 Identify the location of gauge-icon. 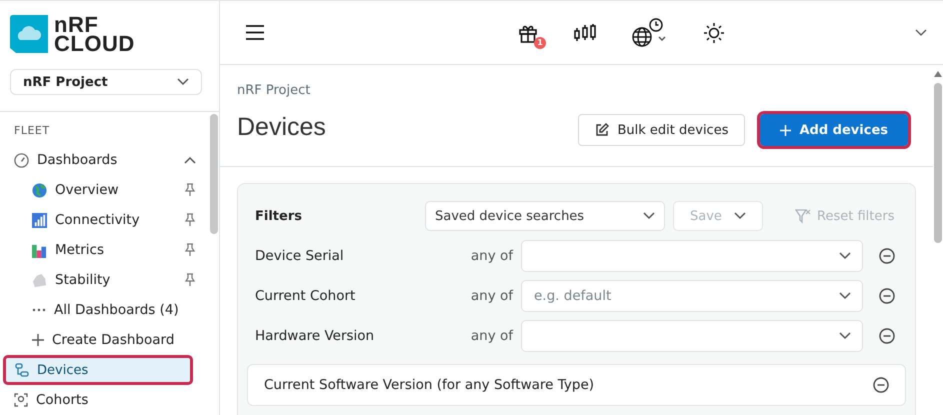
(21, 160).